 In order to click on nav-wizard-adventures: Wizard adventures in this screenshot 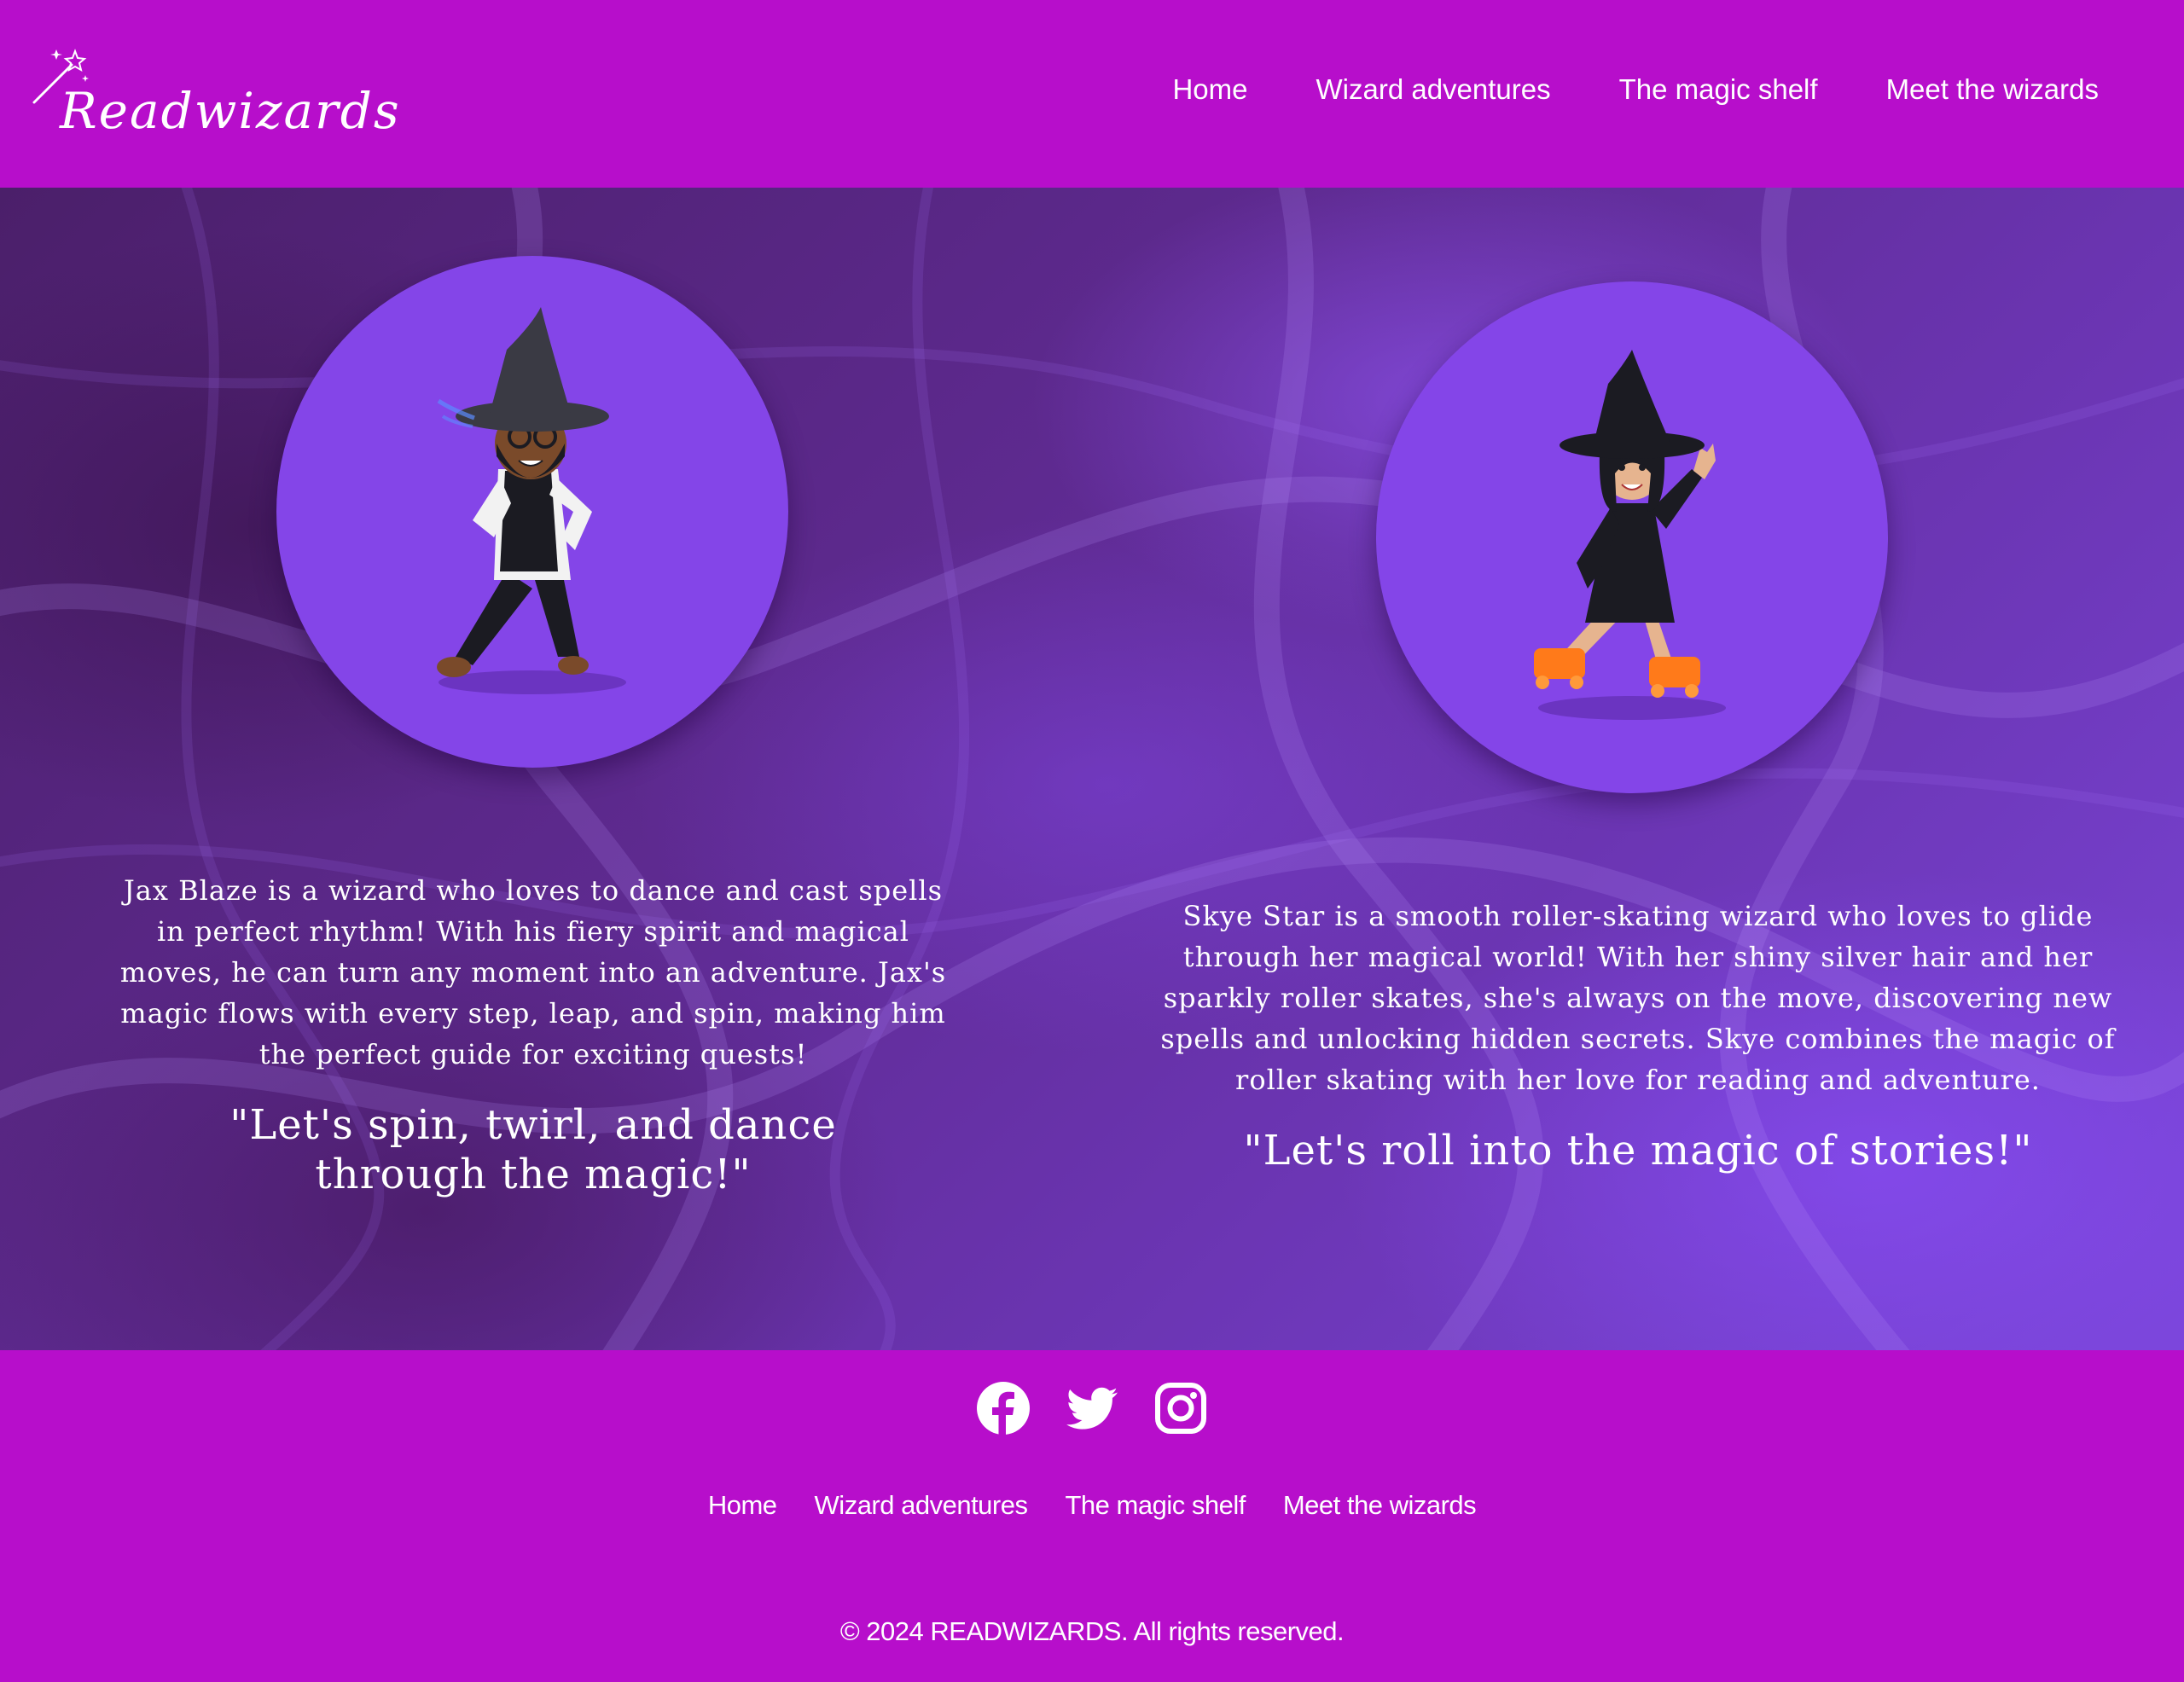, I will do `click(1433, 89)`.